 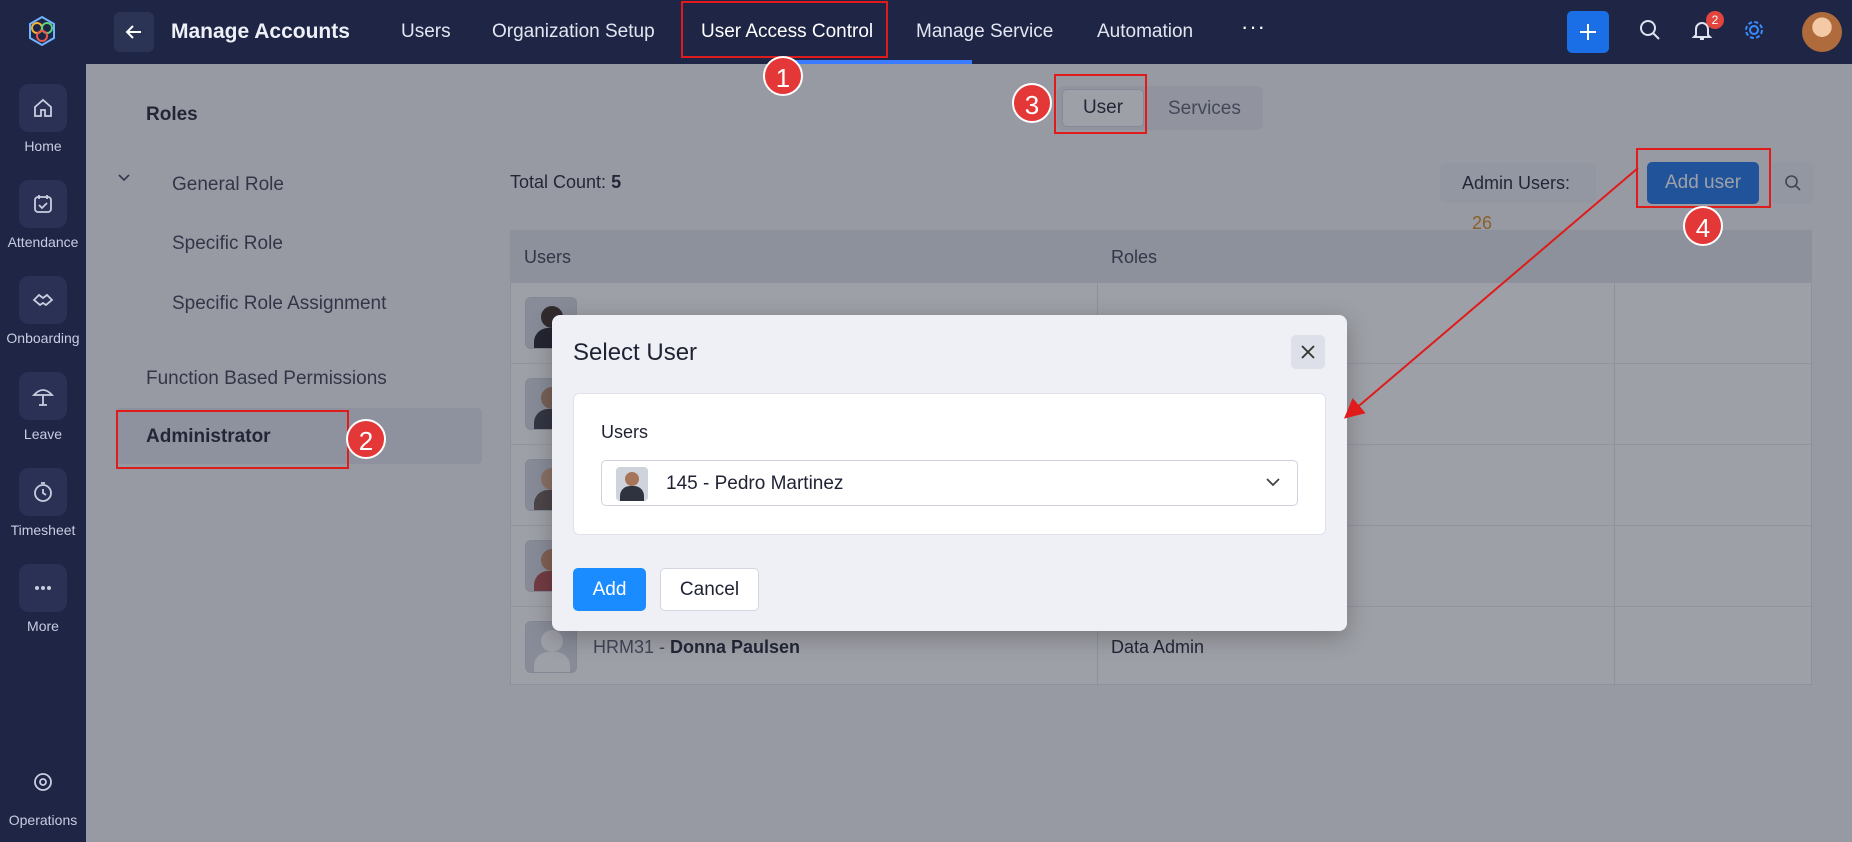 What do you see at coordinates (1145, 32) in the screenshot?
I see `tab-automation: Automation` at bounding box center [1145, 32].